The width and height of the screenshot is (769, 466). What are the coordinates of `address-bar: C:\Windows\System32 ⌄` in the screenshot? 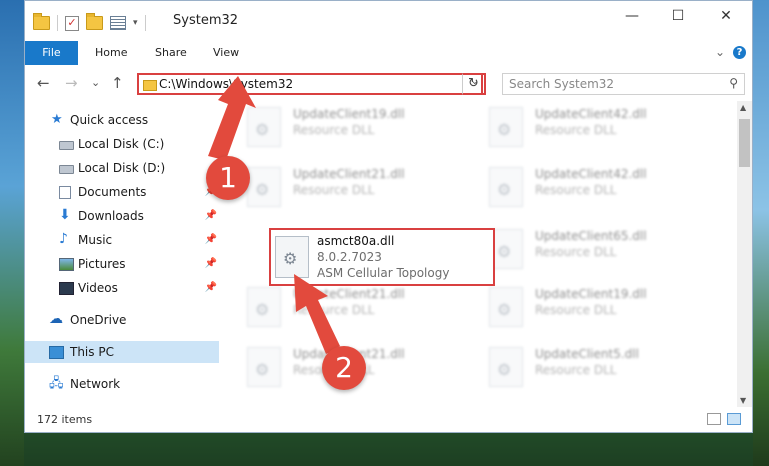 It's located at (310, 84).